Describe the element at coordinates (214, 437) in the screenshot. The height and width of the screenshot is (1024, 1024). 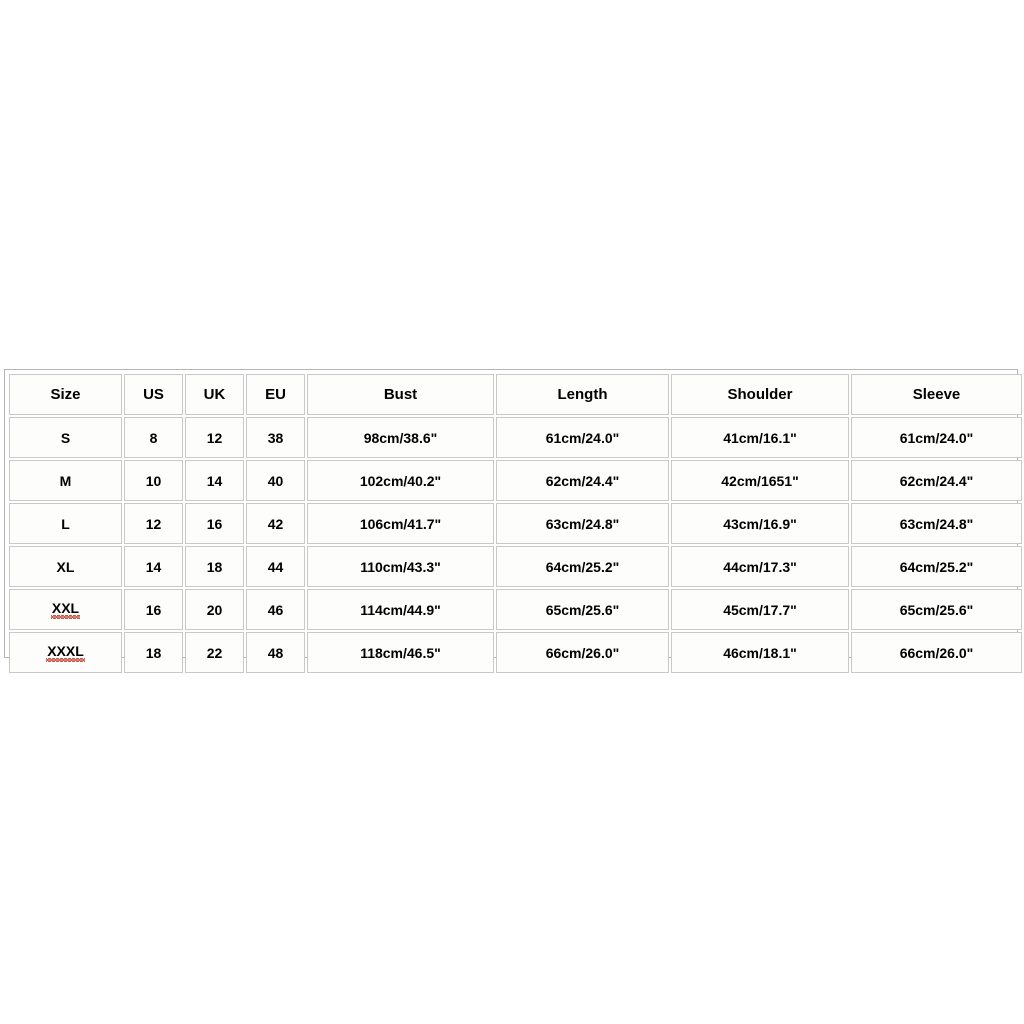
I see `cell-uk: 12` at that location.